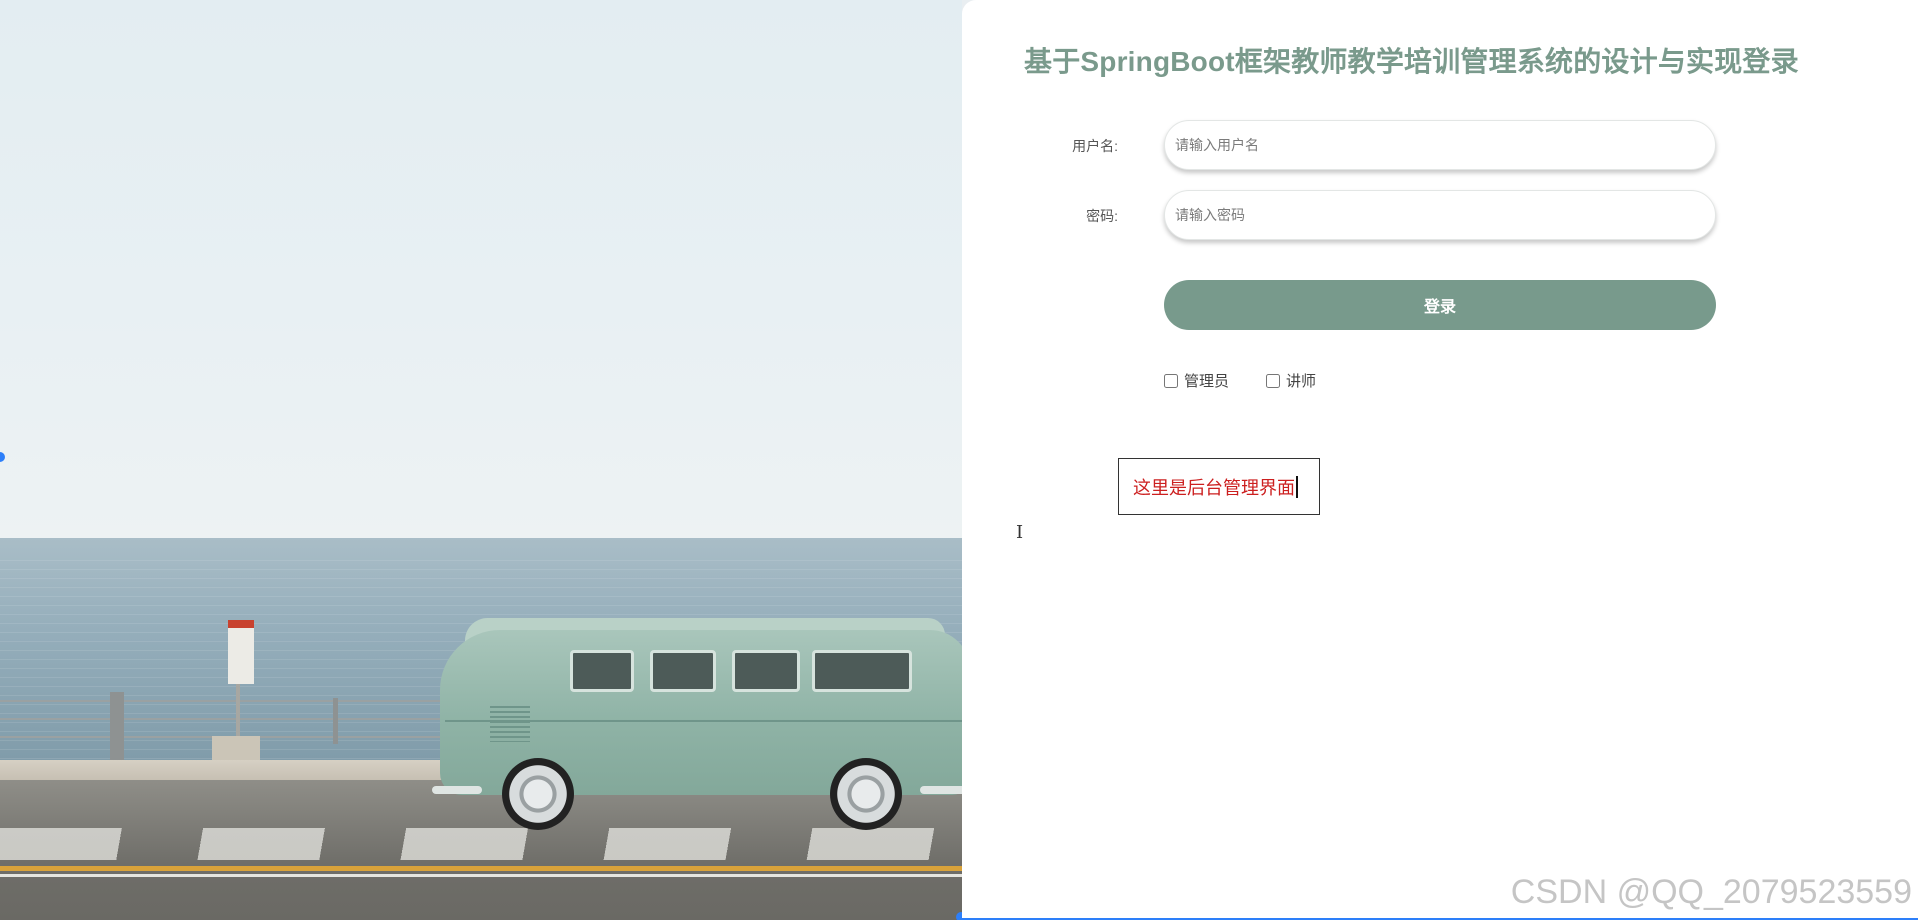 The image size is (1918, 920). Describe the element at coordinates (1440, 305) in the screenshot. I see `login-button: 登录` at that location.